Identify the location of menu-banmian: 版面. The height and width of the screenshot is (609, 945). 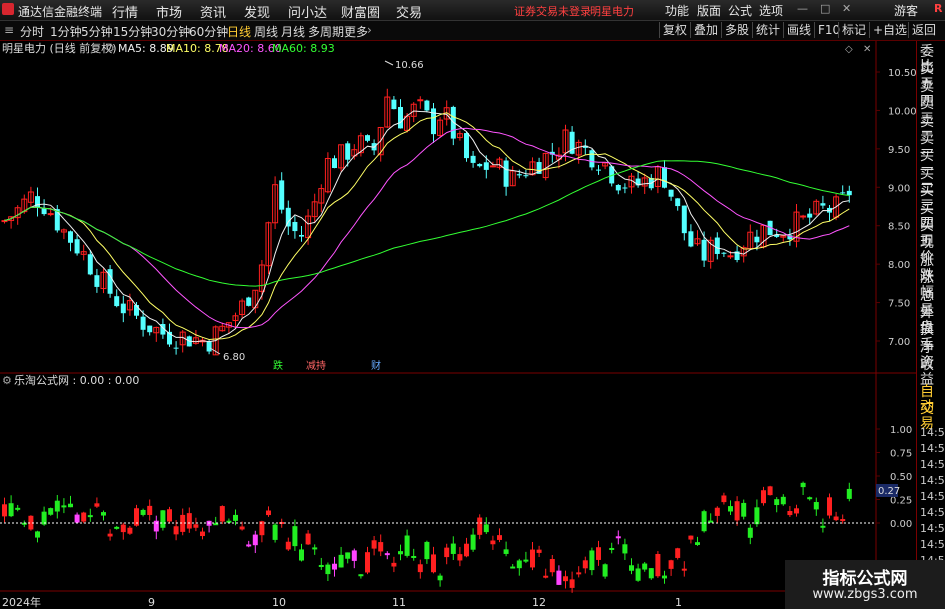
(709, 10).